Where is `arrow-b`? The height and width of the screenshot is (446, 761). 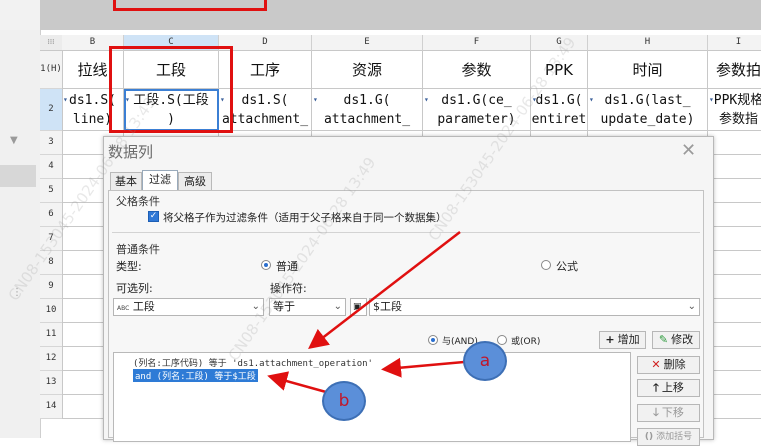
arrow-b is located at coordinates (297, 382).